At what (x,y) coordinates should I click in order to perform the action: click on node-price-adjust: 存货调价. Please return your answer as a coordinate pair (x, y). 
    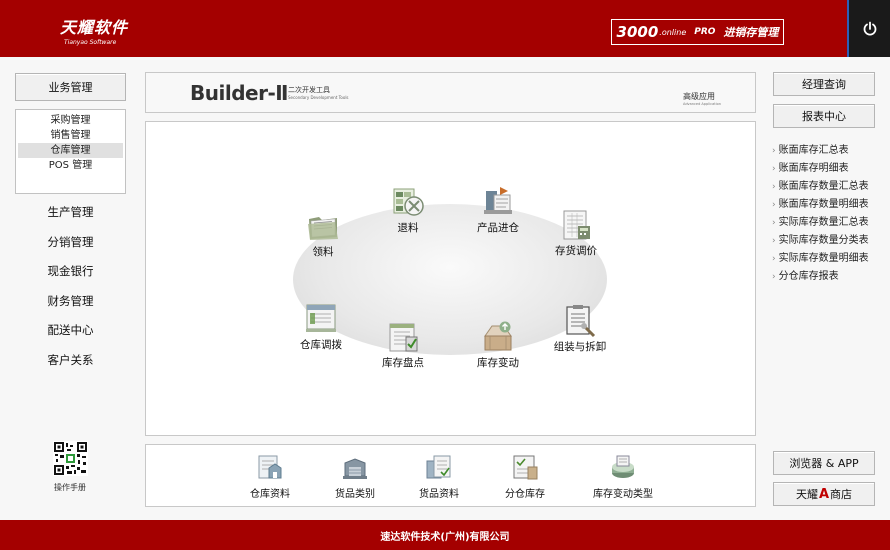
    Looking at the image, I should click on (576, 233).